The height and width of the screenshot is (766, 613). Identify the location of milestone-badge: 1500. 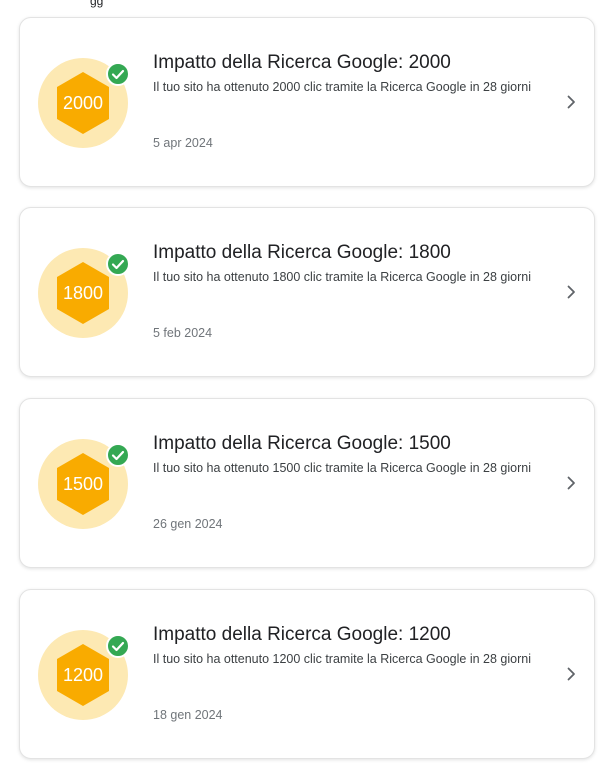
(84, 484).